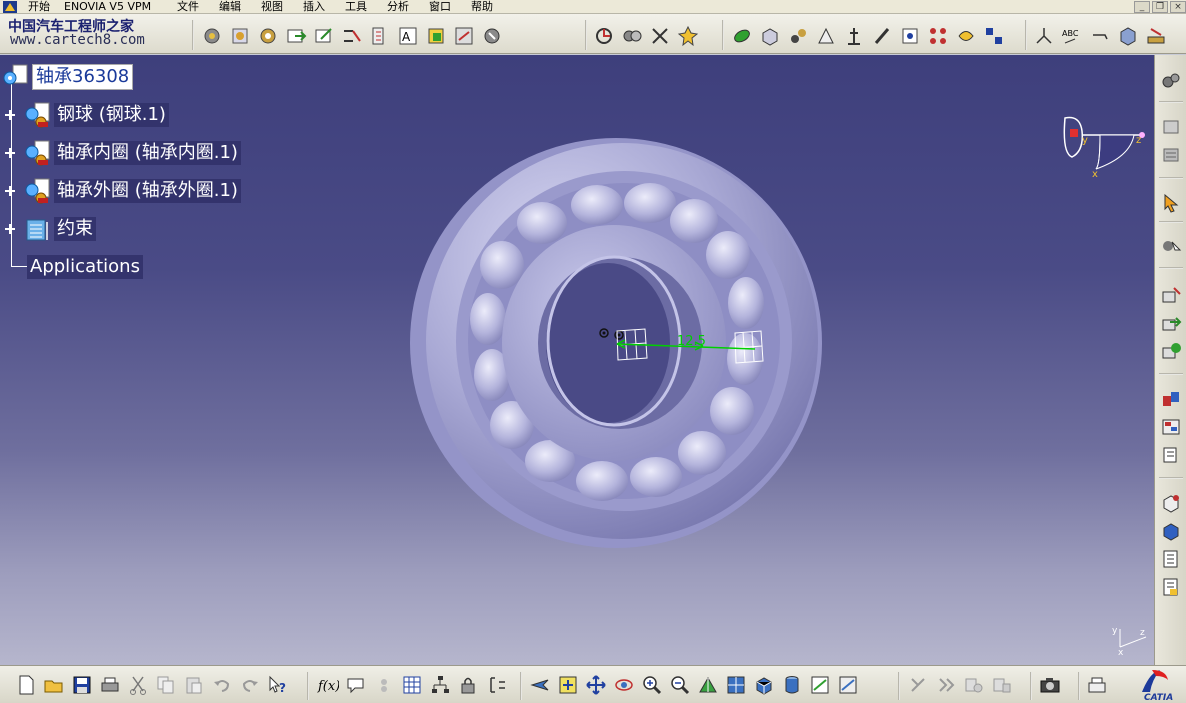  What do you see at coordinates (798, 36) in the screenshot?
I see `offset-constraint-icon` at bounding box center [798, 36].